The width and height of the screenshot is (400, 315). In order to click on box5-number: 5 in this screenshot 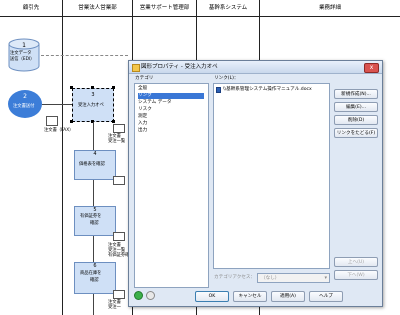, I will do `click(95, 210)`.